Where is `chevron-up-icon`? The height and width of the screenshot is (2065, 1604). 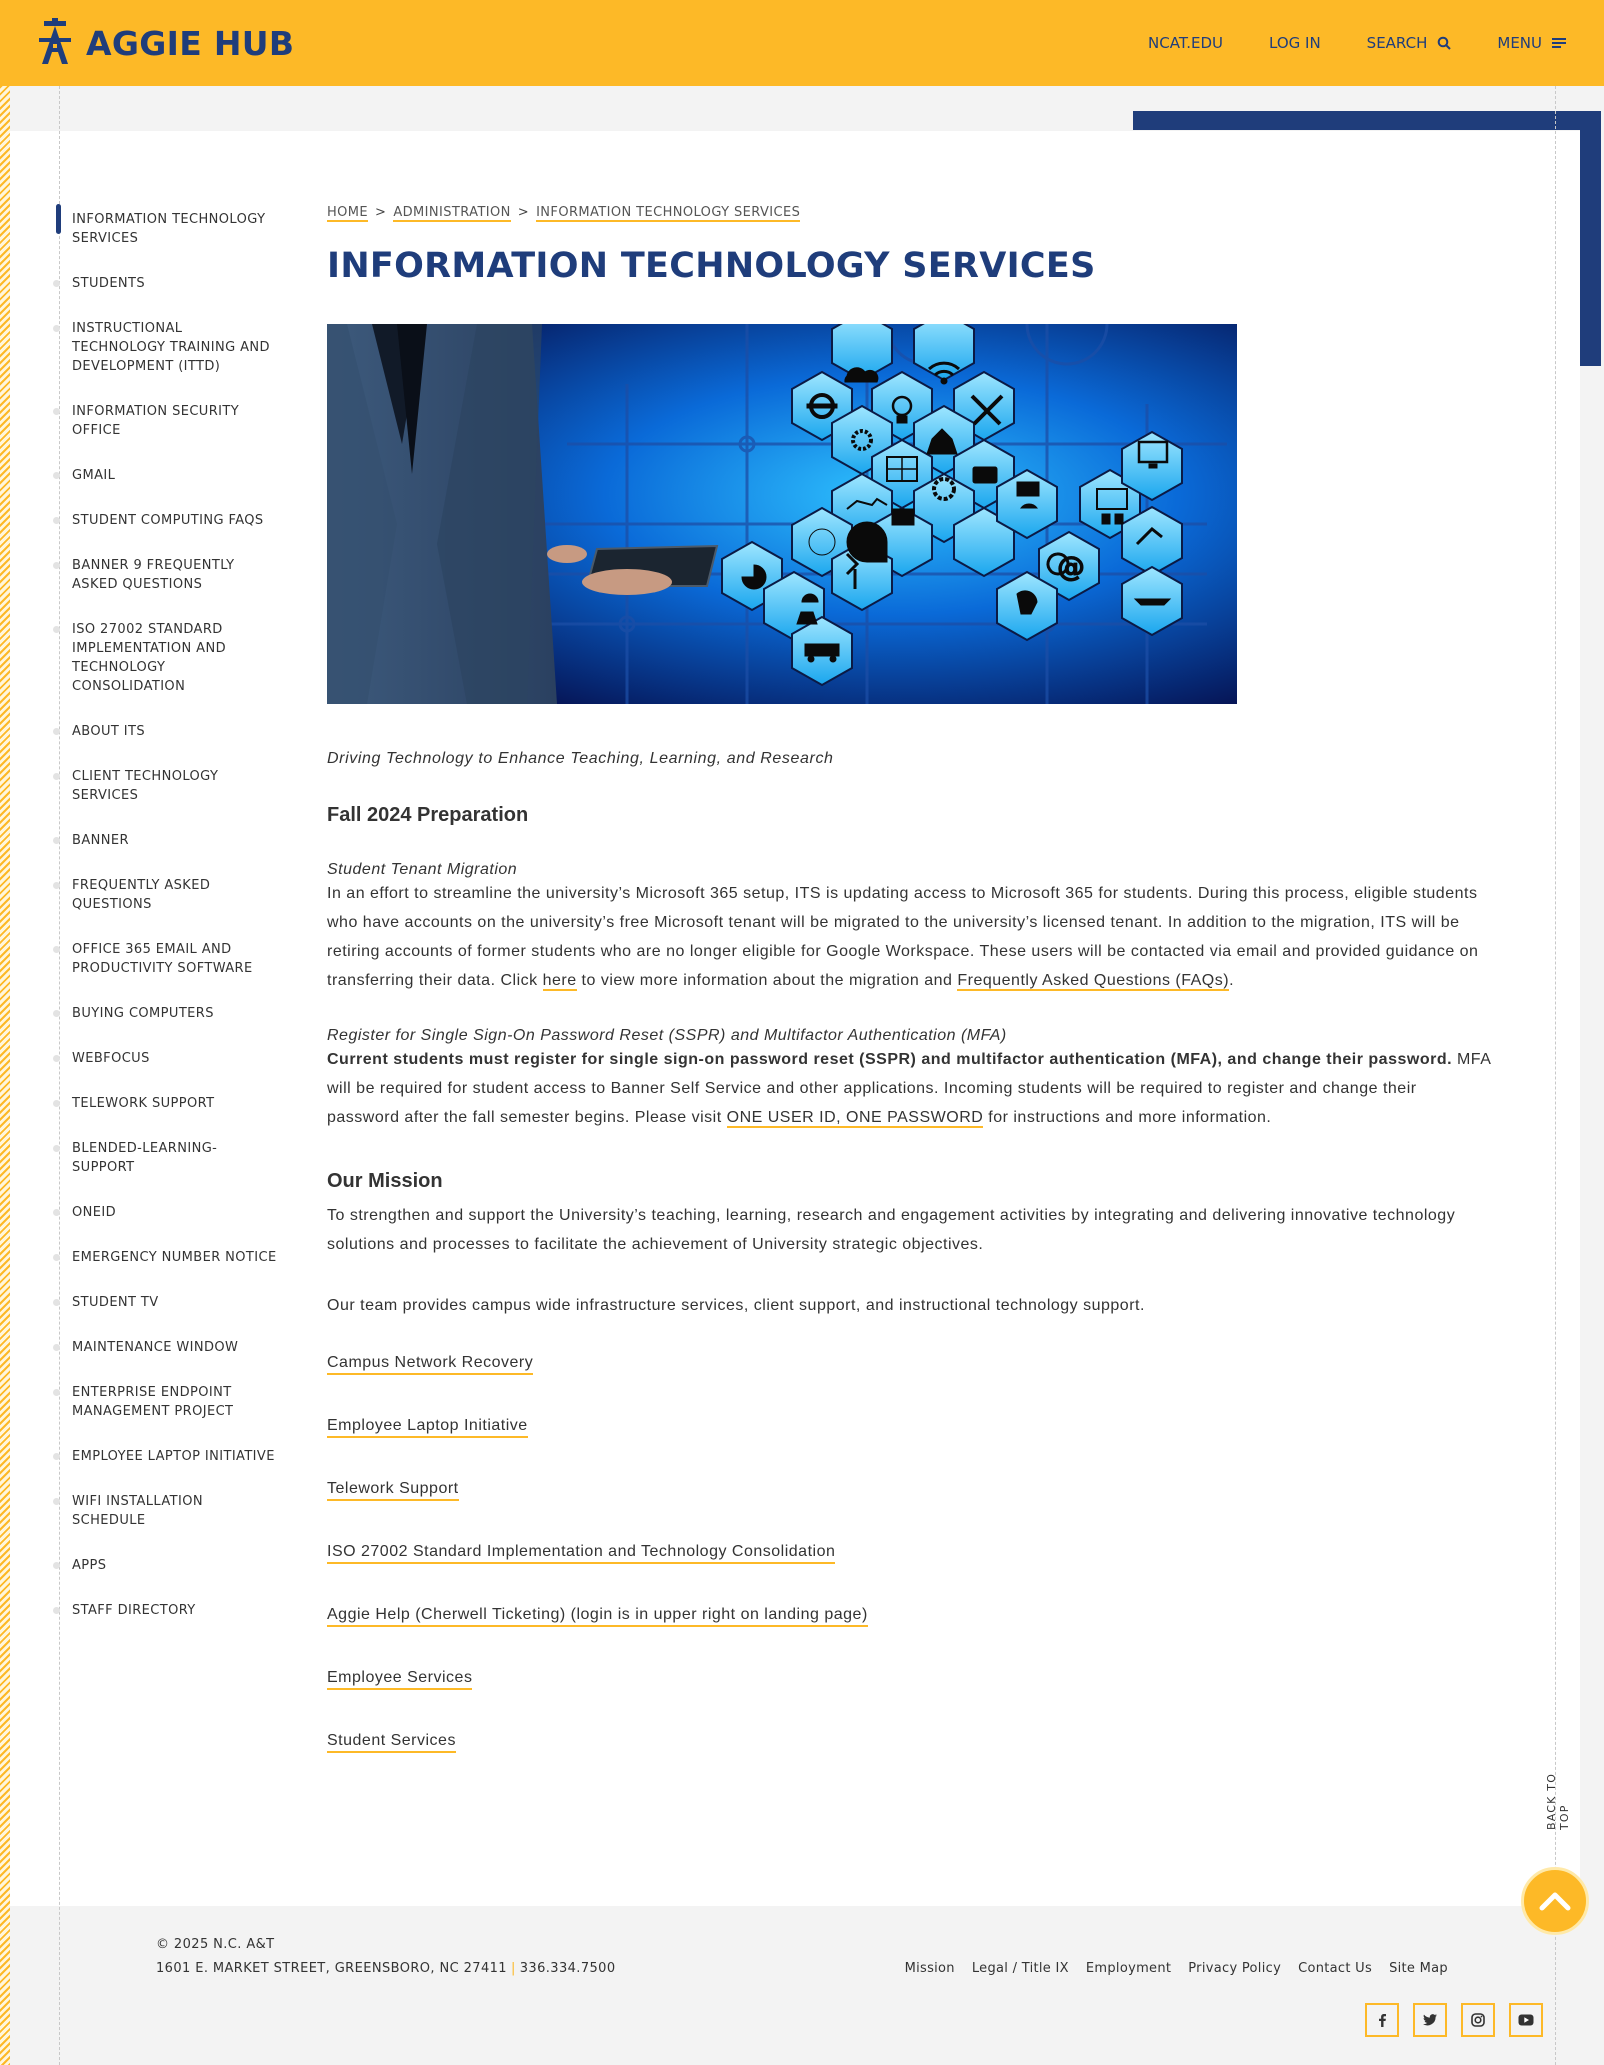
chevron-up-icon is located at coordinates (1555, 1901).